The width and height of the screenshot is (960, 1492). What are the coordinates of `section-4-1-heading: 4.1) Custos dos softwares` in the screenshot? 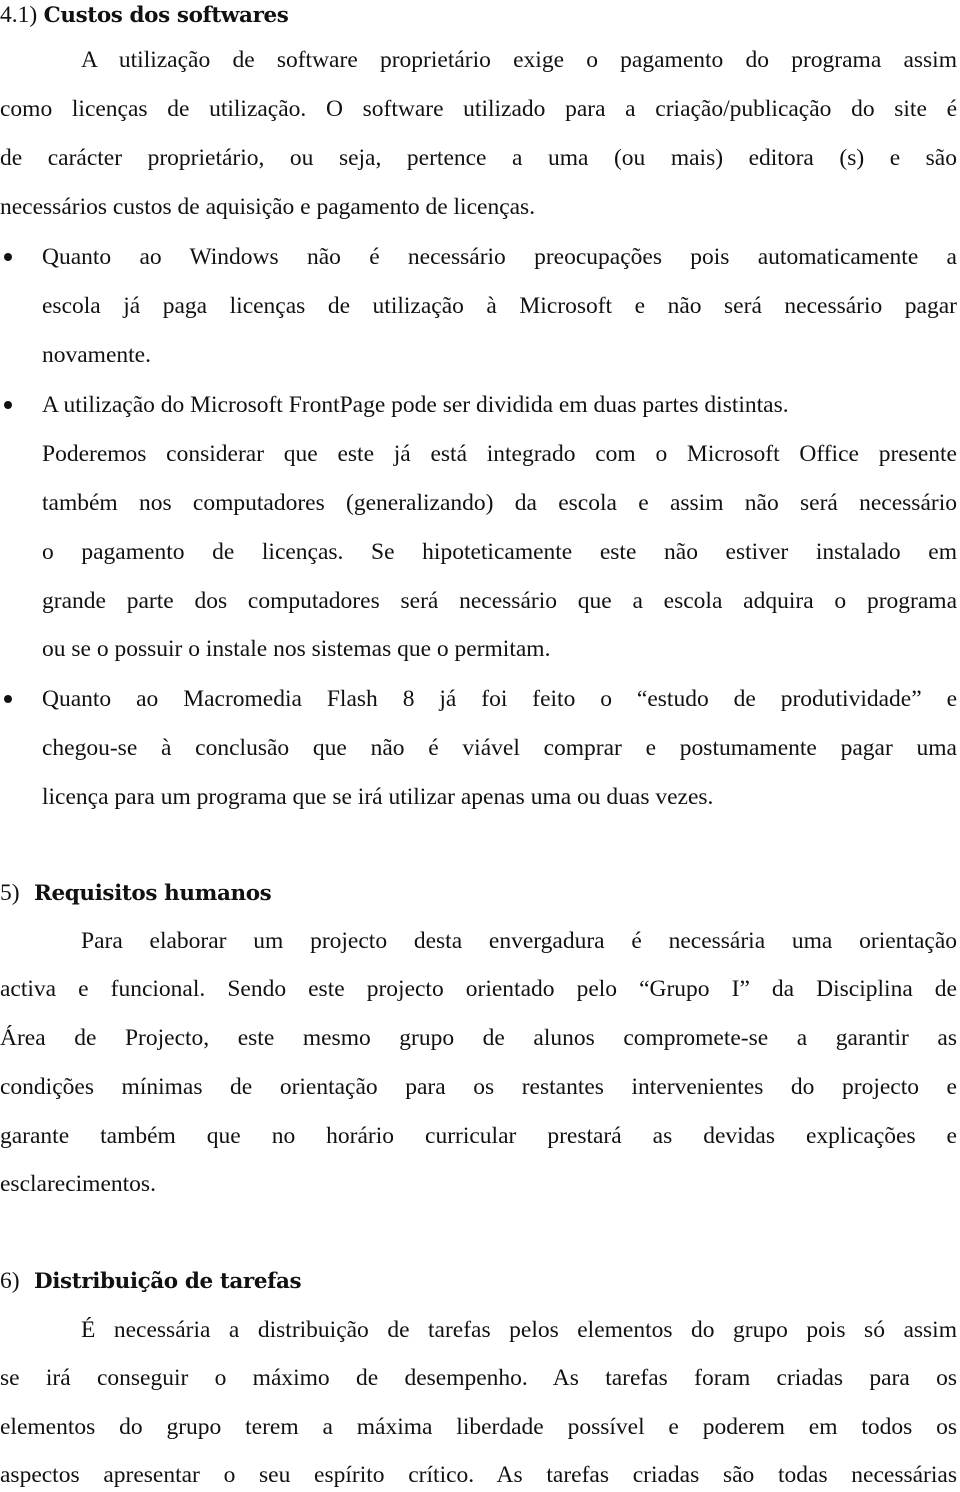 It's located at (144, 15).